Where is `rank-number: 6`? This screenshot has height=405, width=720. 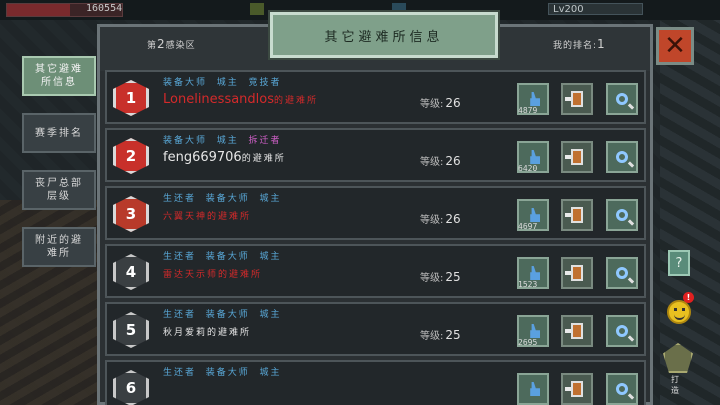
rank-number: 6 is located at coordinates (131, 388).